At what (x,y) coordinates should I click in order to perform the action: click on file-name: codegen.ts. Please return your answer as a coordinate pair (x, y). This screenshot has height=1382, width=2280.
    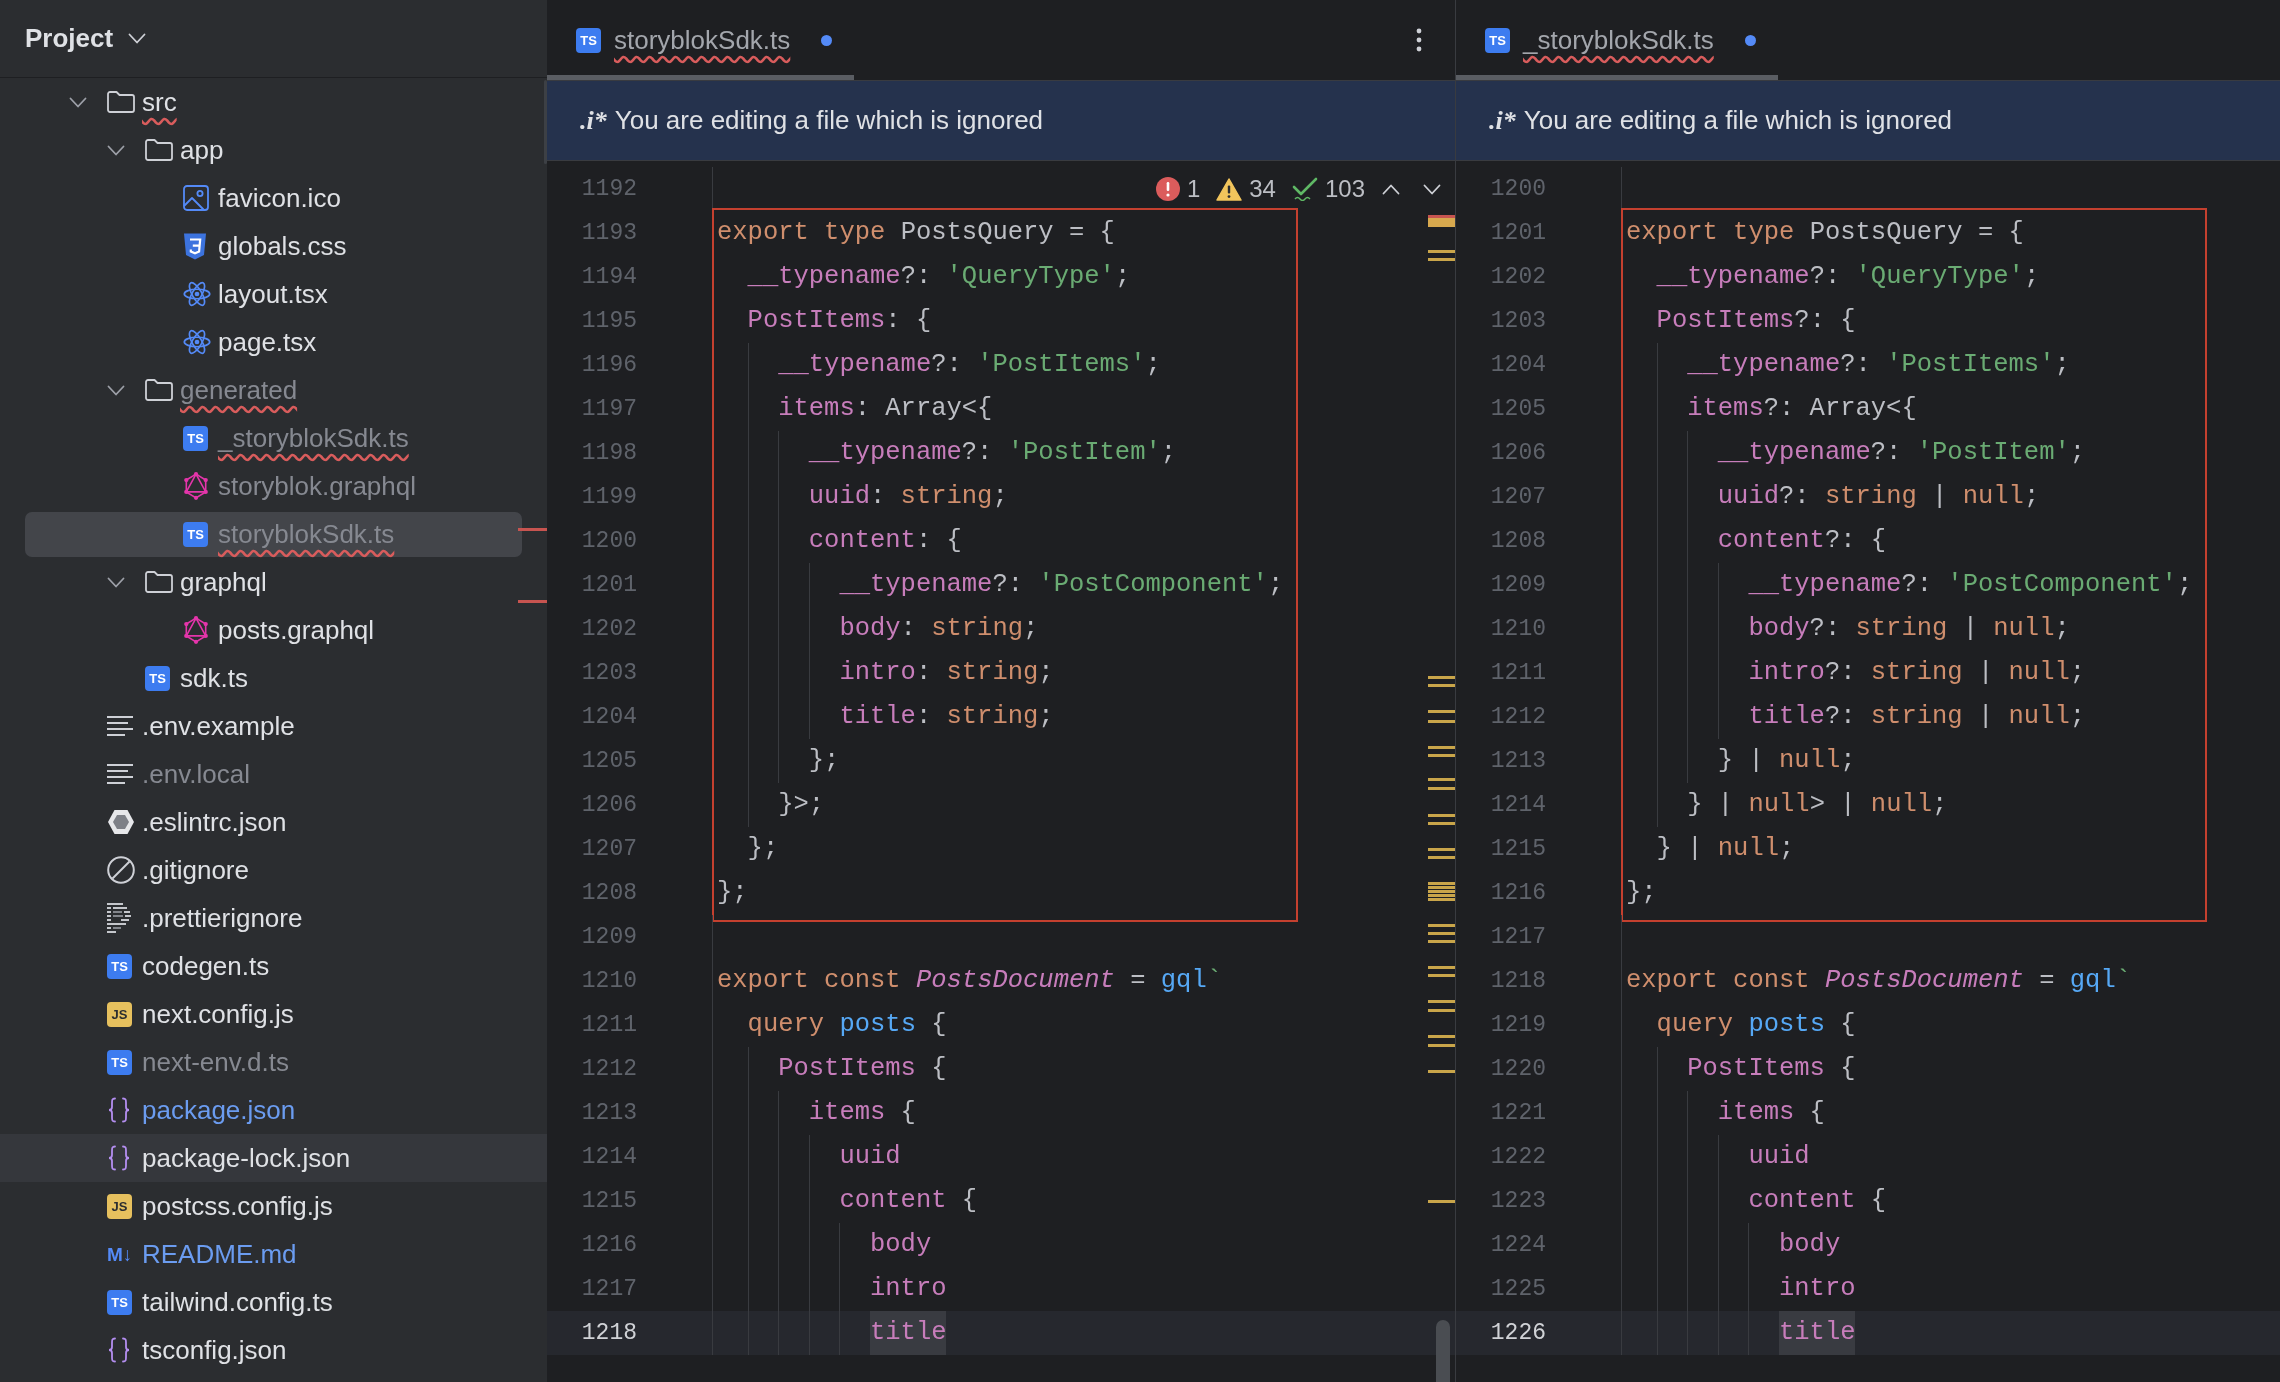
    Looking at the image, I should click on (206, 966).